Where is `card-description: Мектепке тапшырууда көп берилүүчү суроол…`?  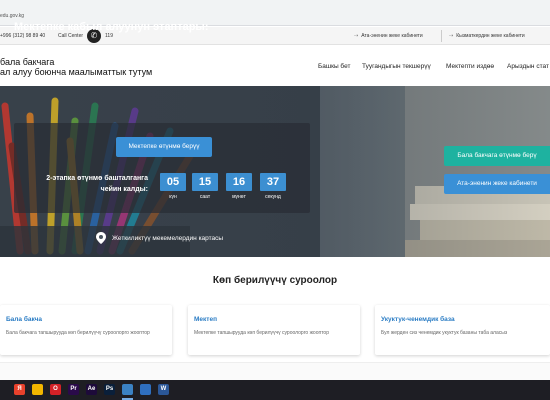 card-description: Мектепке тапшырууда көп берилүүчү суроол… is located at coordinates (261, 333).